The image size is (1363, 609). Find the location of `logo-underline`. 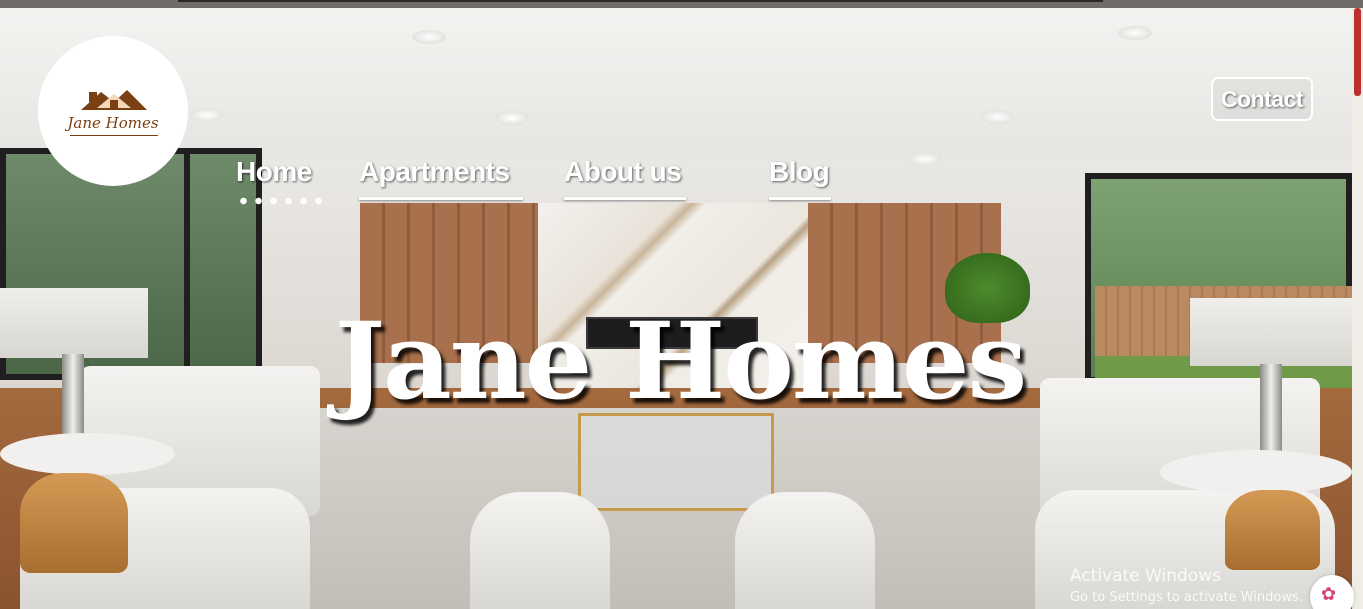

logo-underline is located at coordinates (114, 135).